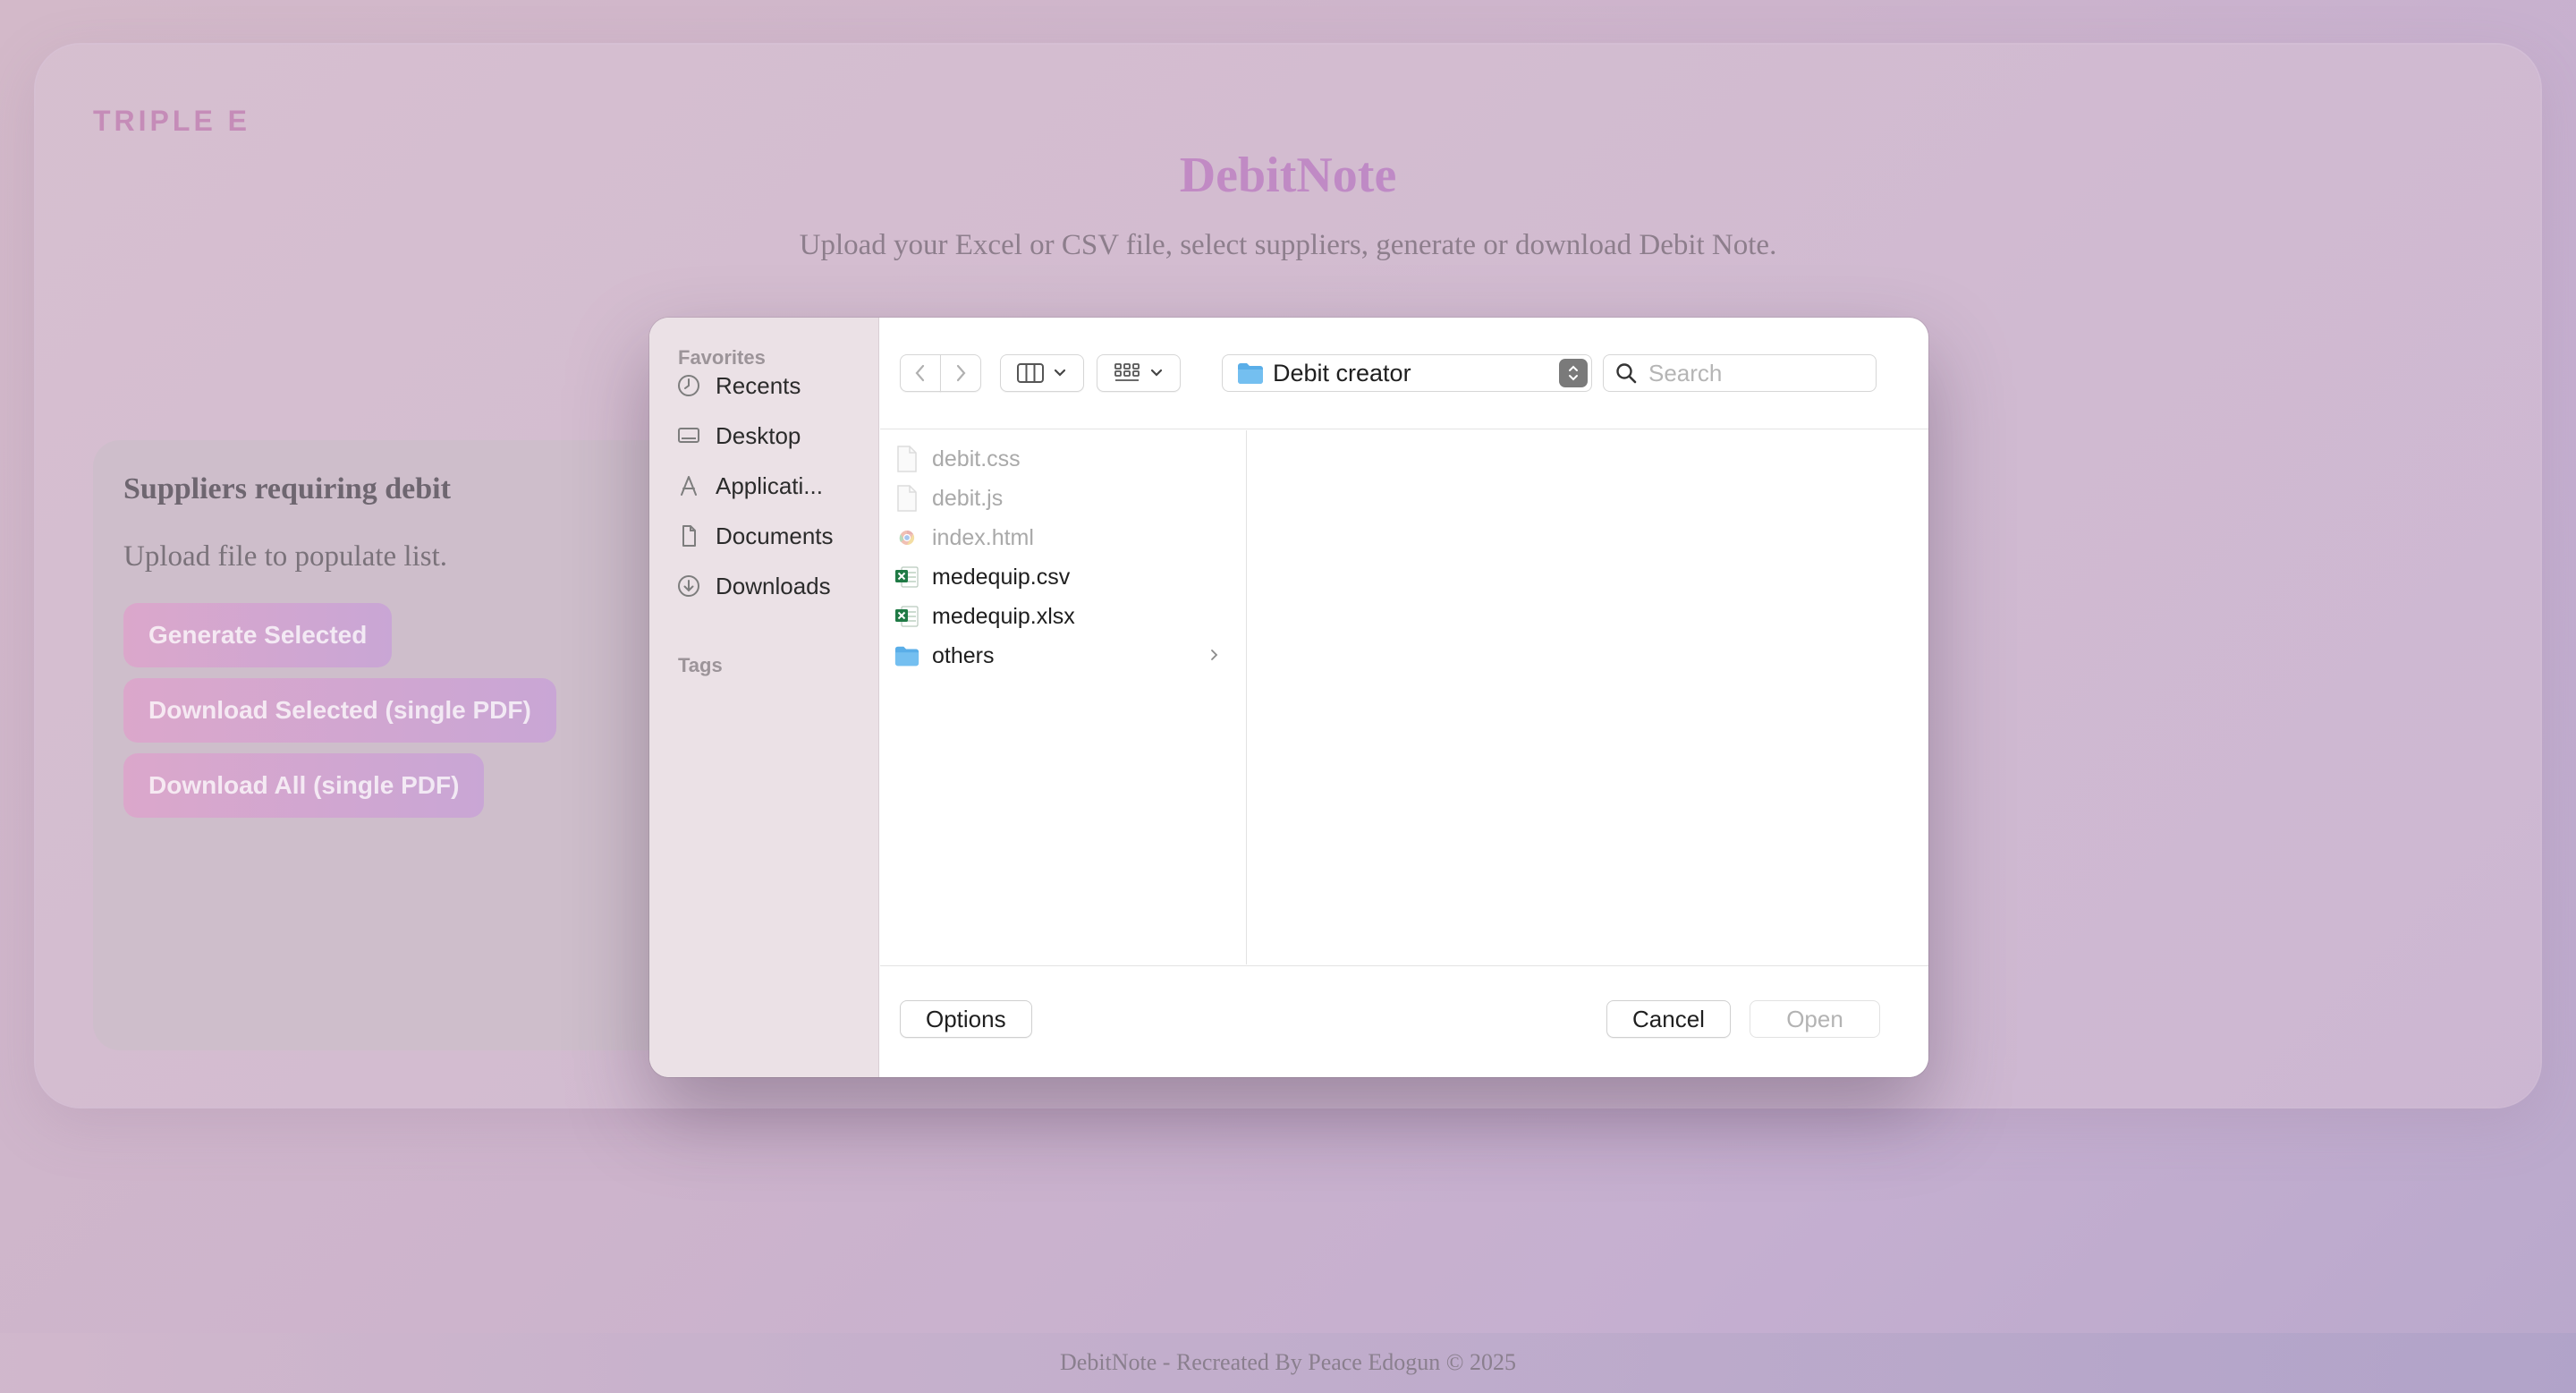 The width and height of the screenshot is (2576, 1393). What do you see at coordinates (688, 435) in the screenshot?
I see `desktop-icon` at bounding box center [688, 435].